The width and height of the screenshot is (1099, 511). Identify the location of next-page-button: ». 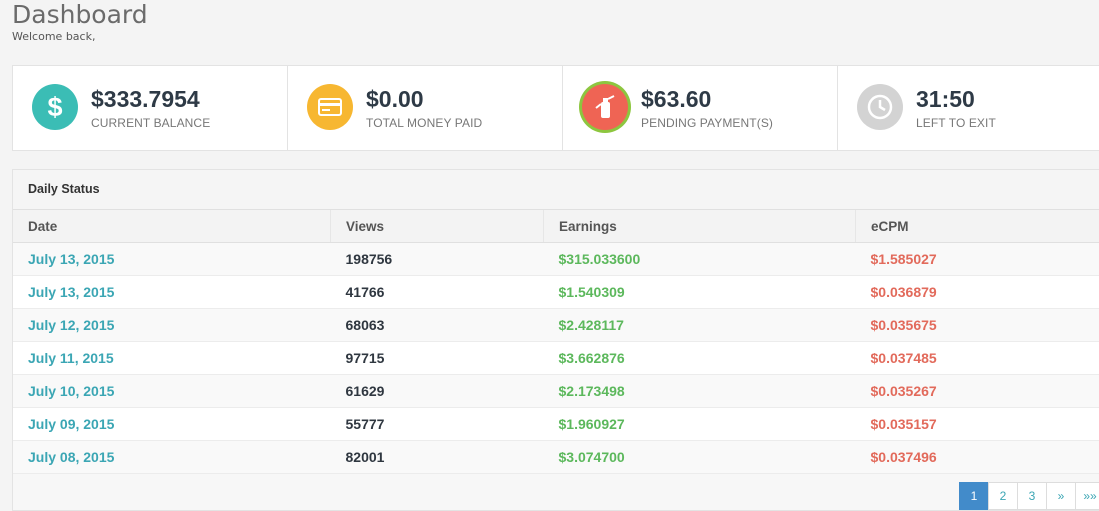
(1061, 496).